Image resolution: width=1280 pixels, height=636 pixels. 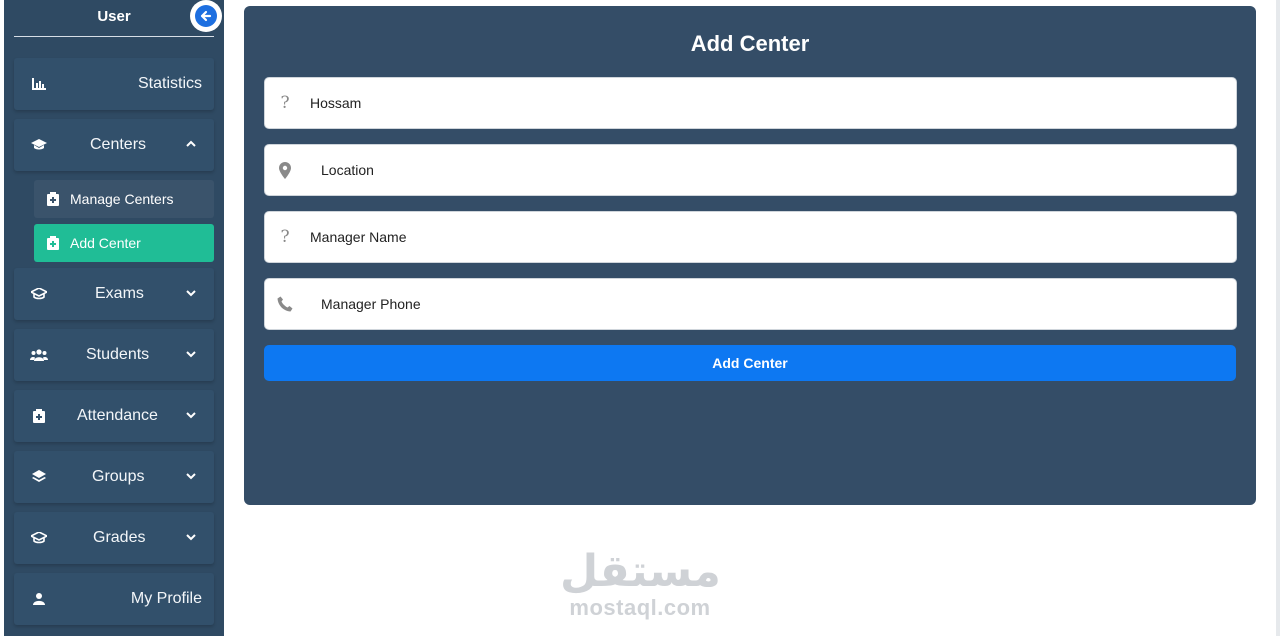 I want to click on page-title: Add Center, so click(x=750, y=43).